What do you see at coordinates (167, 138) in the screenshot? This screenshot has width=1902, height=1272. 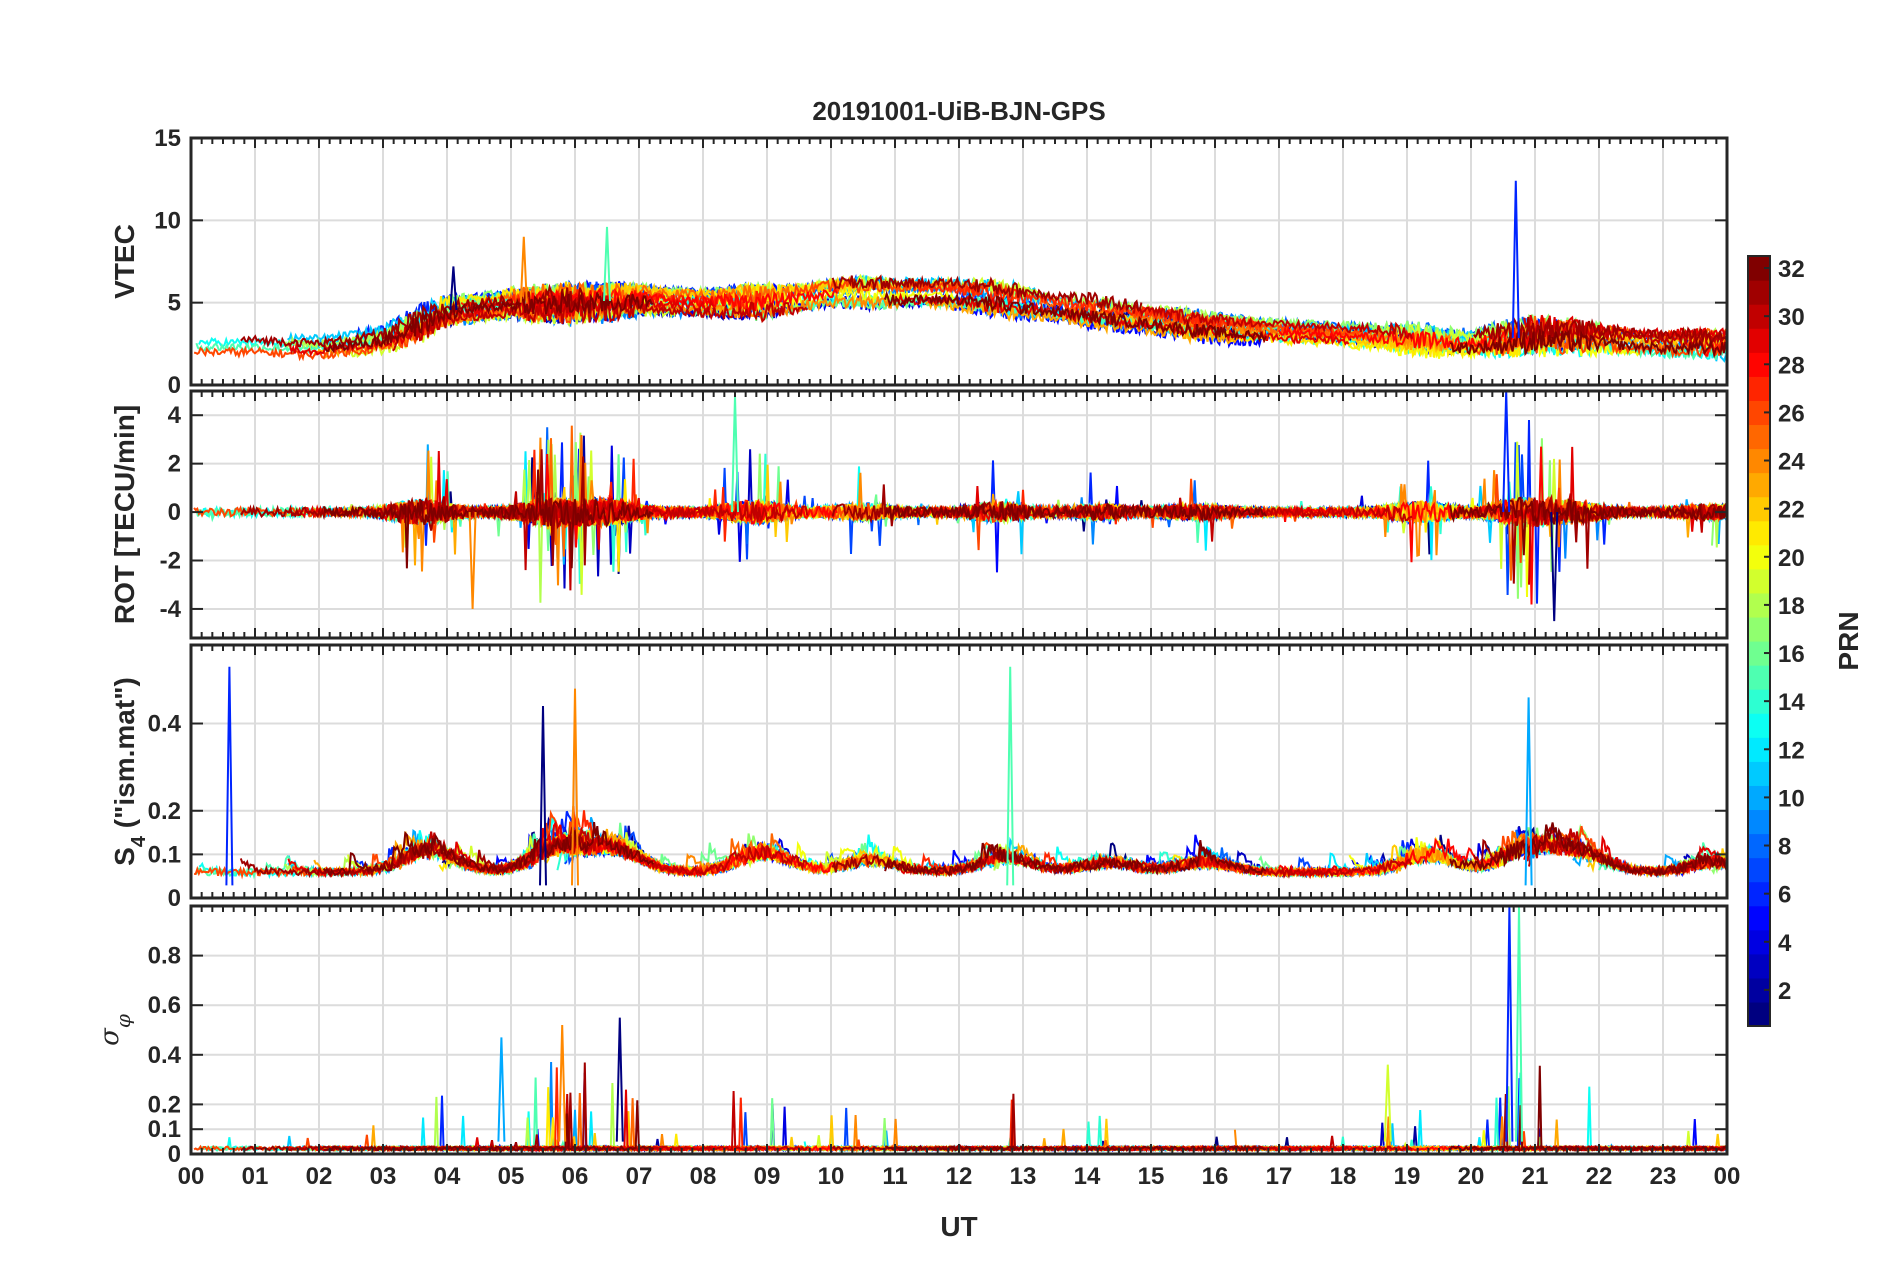 I see `y-tick-label: 15` at bounding box center [167, 138].